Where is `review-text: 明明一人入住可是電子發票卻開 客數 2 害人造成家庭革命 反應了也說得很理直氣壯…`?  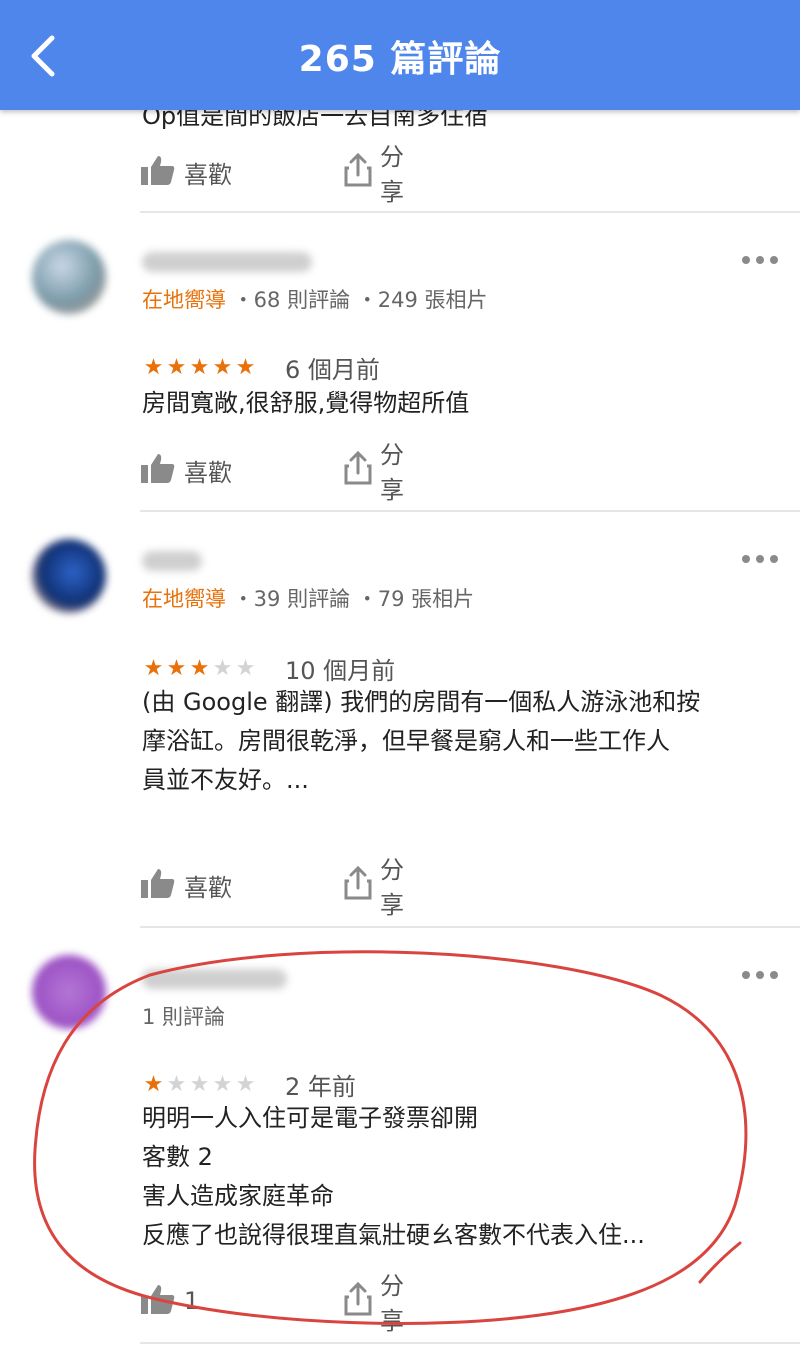 review-text: 明明一人入住可是電子發票卻開 客數 2 害人造成家庭革命 反應了也說得很理直氣壯… is located at coordinates (462, 1177).